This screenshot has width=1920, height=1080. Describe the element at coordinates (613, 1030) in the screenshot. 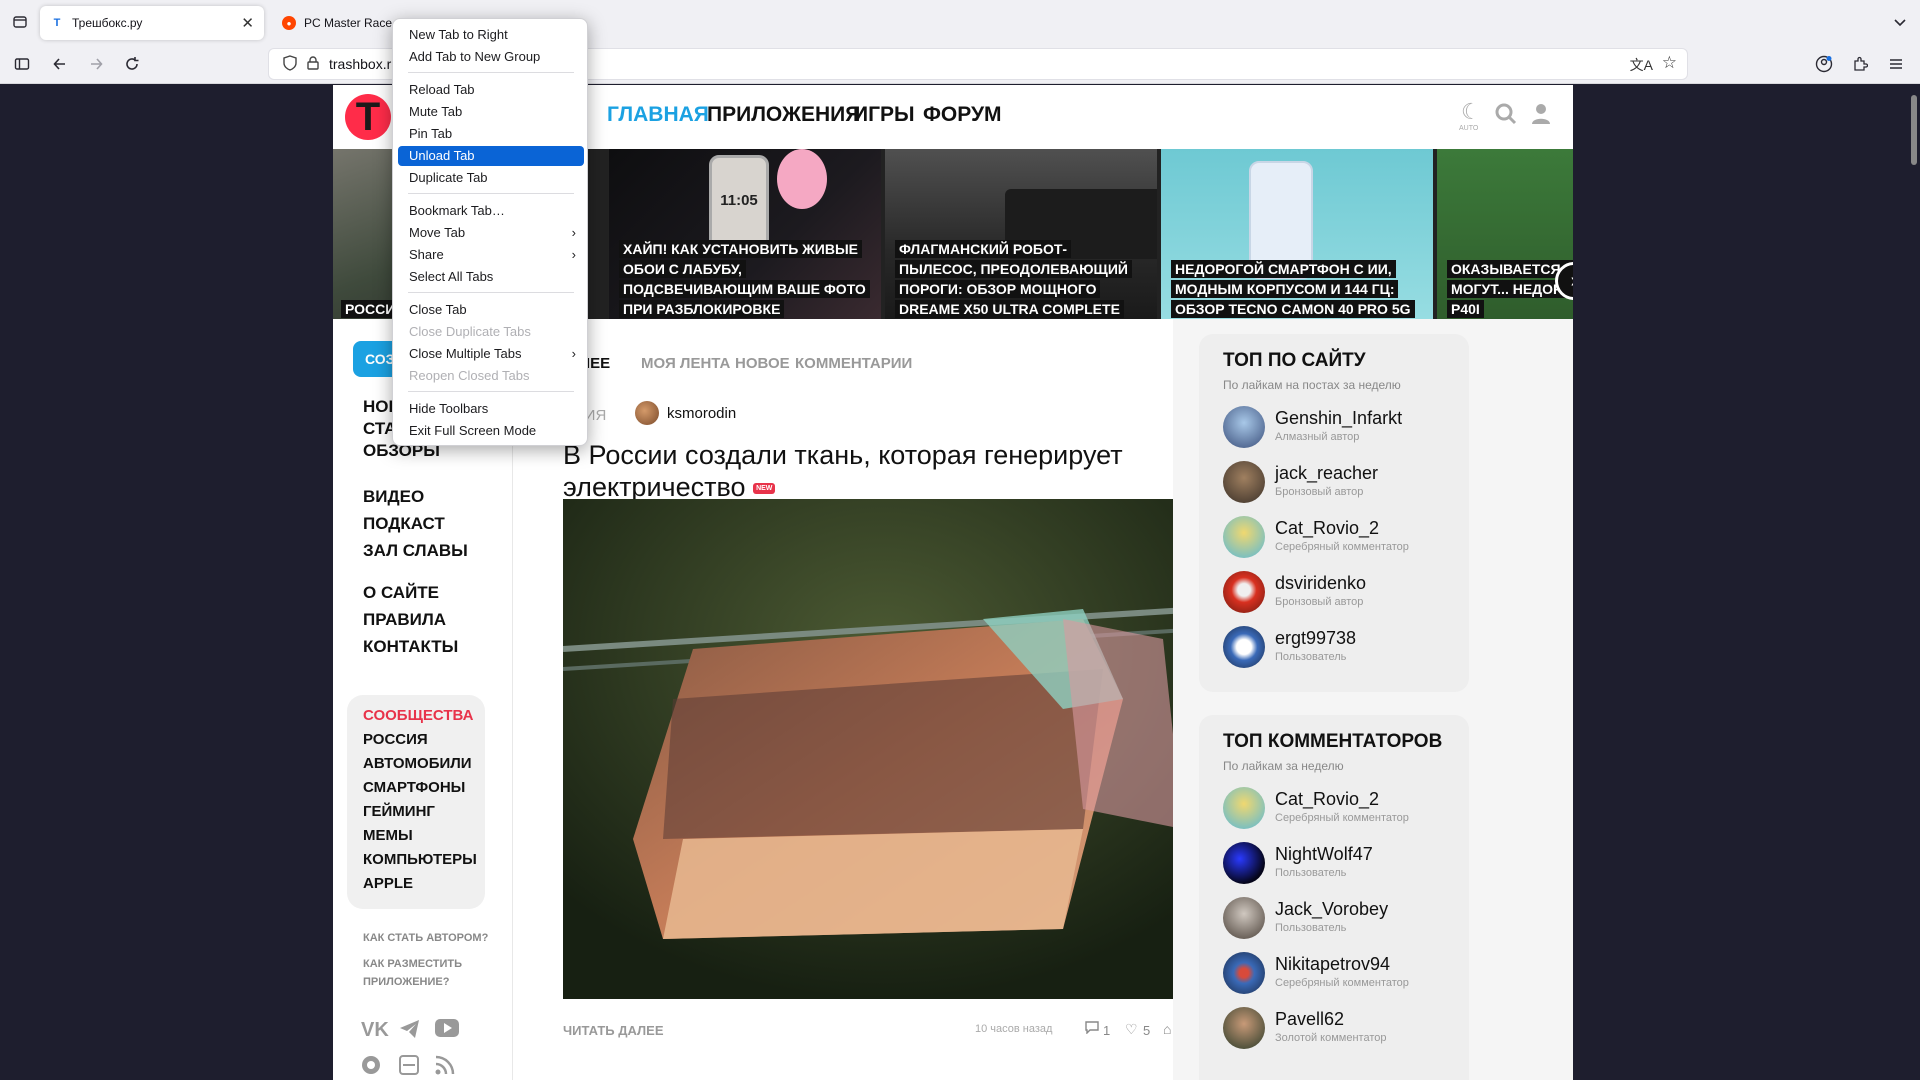

I see `read-more-link: ЧИТАТЬ ДАЛЕЕ` at that location.